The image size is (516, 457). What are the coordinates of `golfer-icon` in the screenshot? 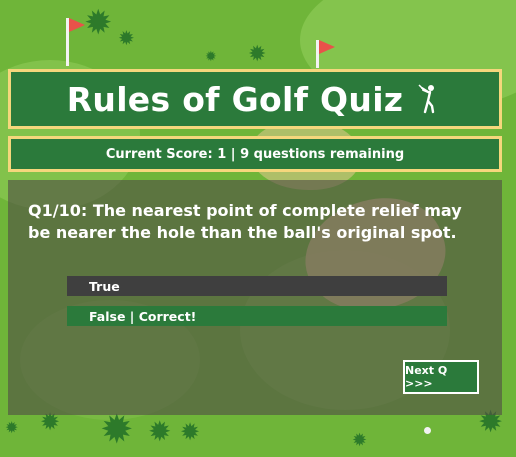 It's located at (430, 99).